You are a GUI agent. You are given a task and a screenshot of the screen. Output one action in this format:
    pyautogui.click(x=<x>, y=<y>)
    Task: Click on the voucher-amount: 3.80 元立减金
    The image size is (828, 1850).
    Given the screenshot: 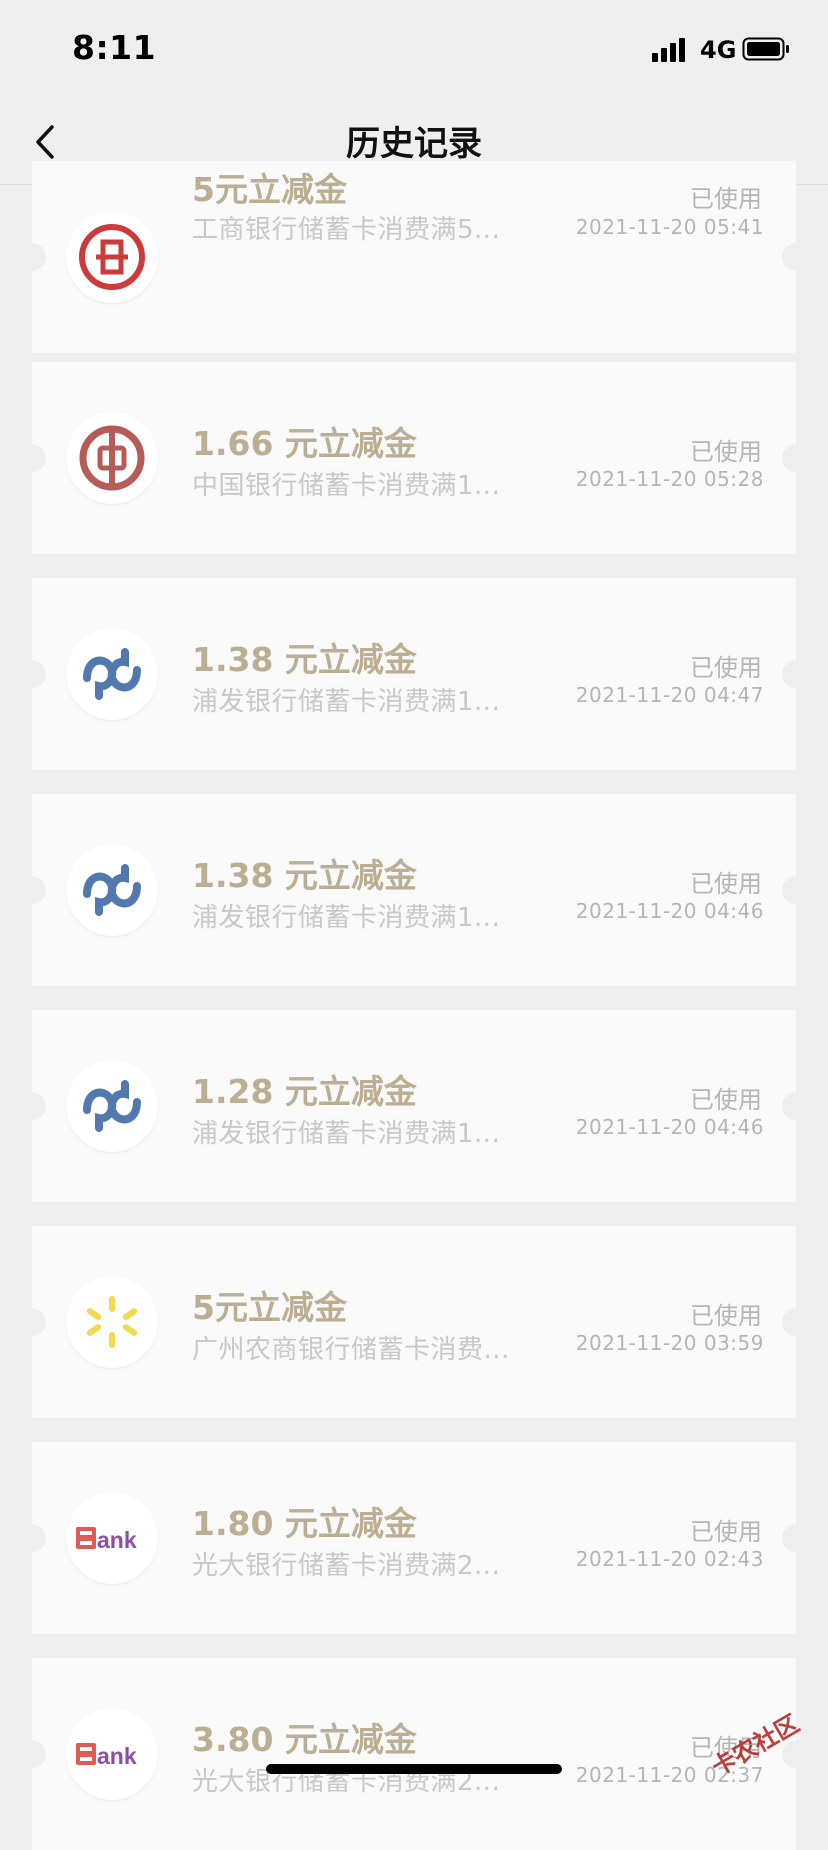 What is the action you would take?
    pyautogui.click(x=304, y=1737)
    